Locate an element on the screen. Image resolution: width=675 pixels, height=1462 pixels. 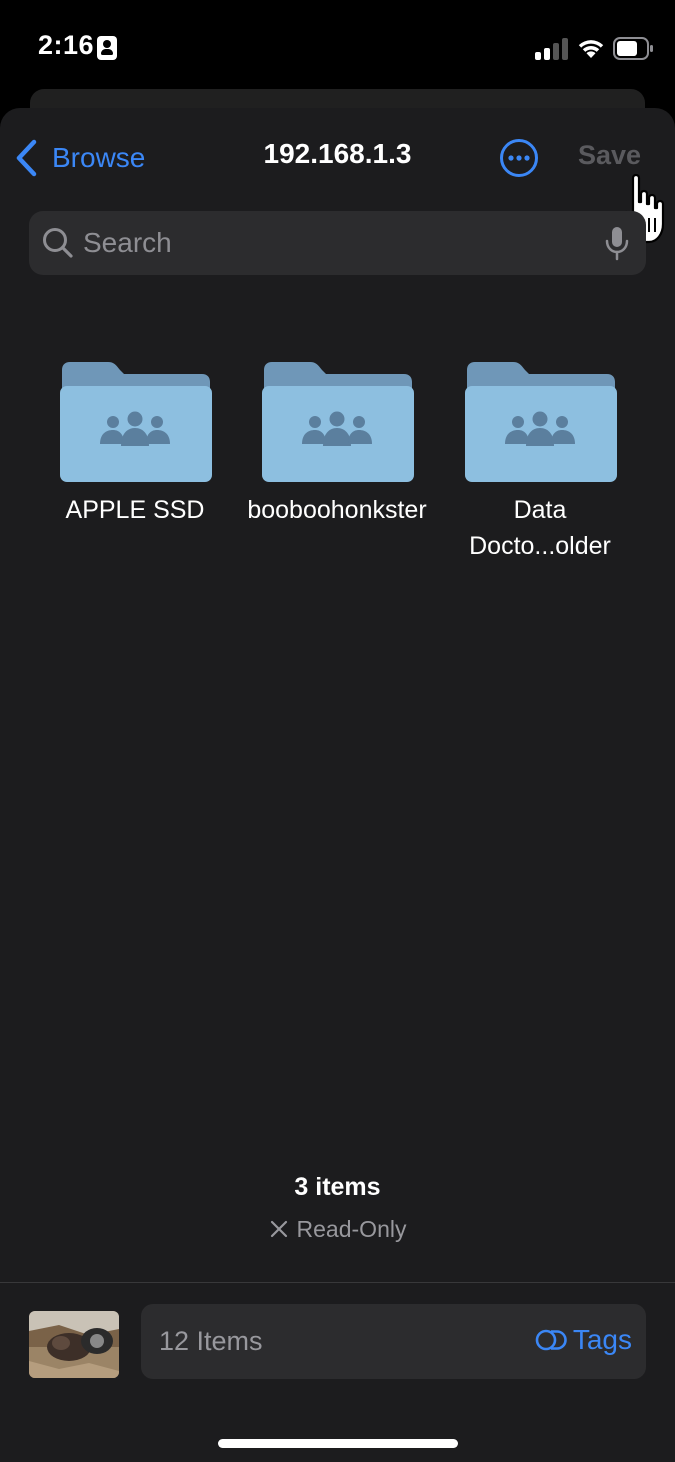
search-input is located at coordinates (333, 243).